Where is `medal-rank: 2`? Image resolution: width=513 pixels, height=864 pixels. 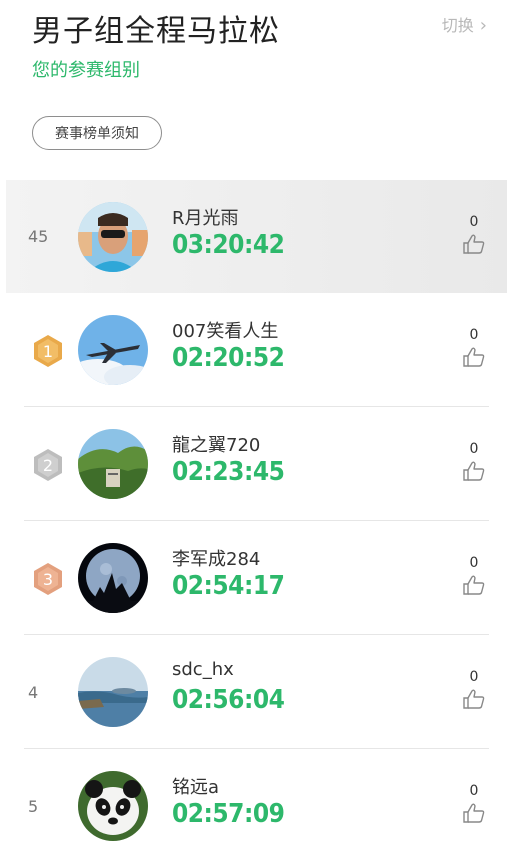
medal-rank: 2 is located at coordinates (48, 465).